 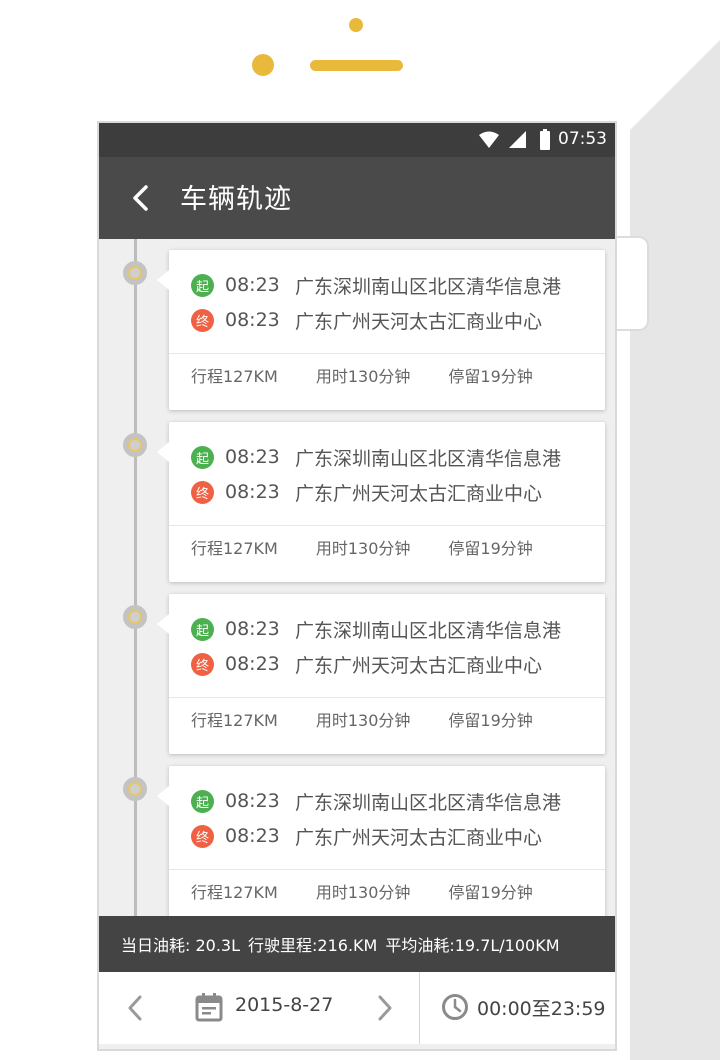 What do you see at coordinates (582, 139) in the screenshot?
I see `status-time: 07:53` at bounding box center [582, 139].